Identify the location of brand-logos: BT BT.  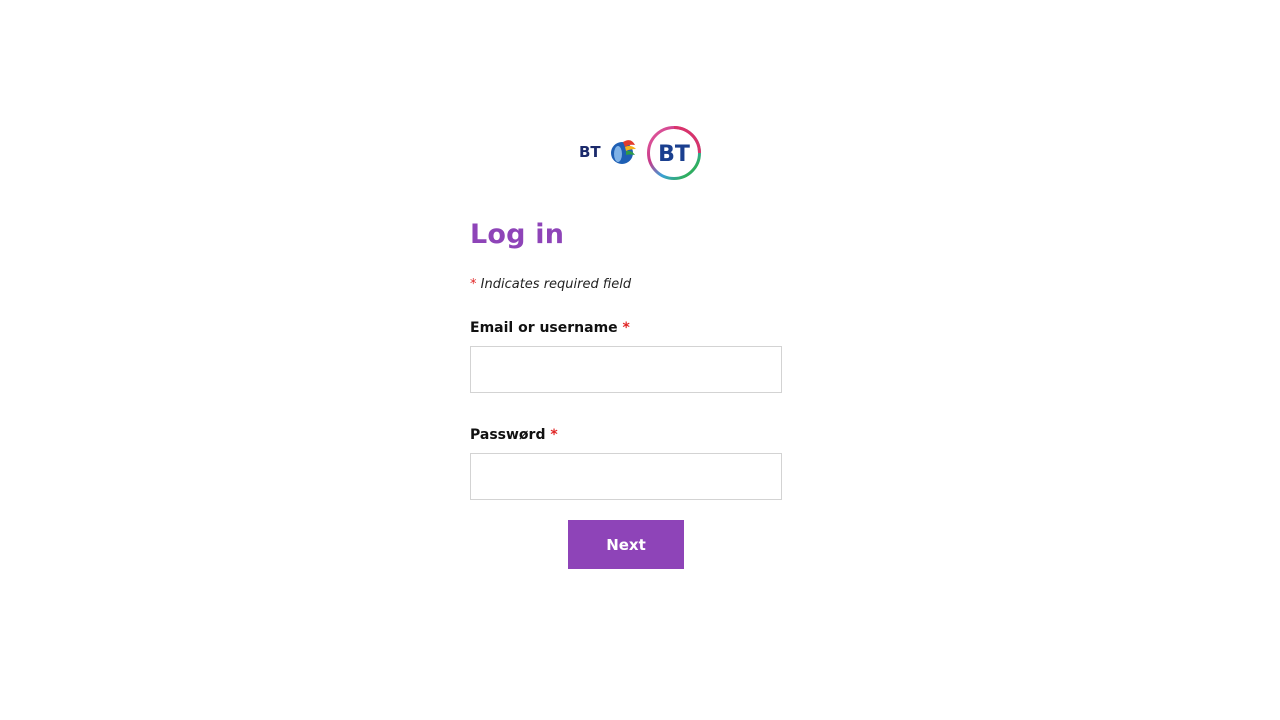
(641, 153).